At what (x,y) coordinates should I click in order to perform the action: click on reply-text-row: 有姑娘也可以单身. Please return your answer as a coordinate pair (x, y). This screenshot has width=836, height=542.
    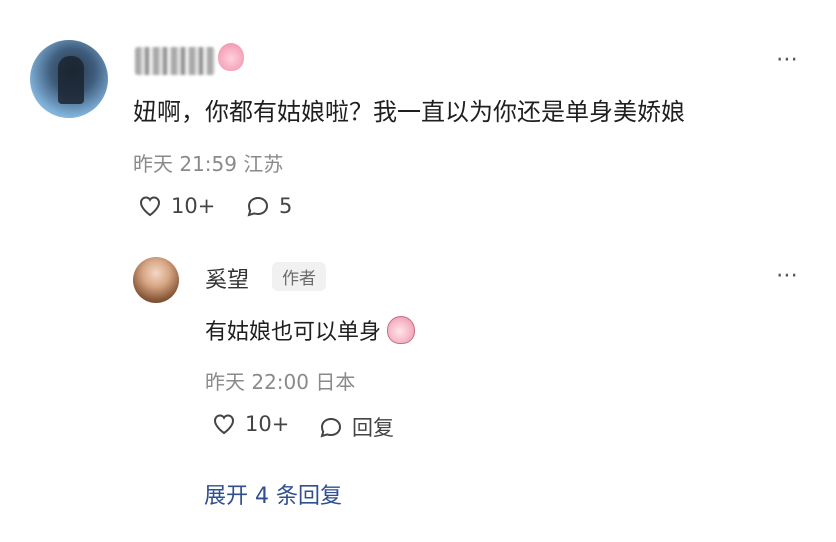
    Looking at the image, I should click on (310, 330).